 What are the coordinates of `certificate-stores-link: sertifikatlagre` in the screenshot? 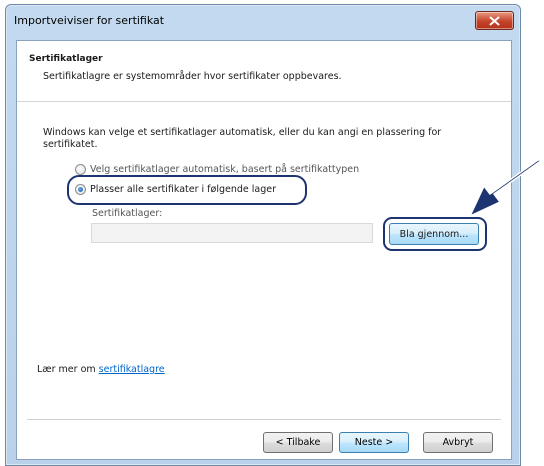 It's located at (132, 369).